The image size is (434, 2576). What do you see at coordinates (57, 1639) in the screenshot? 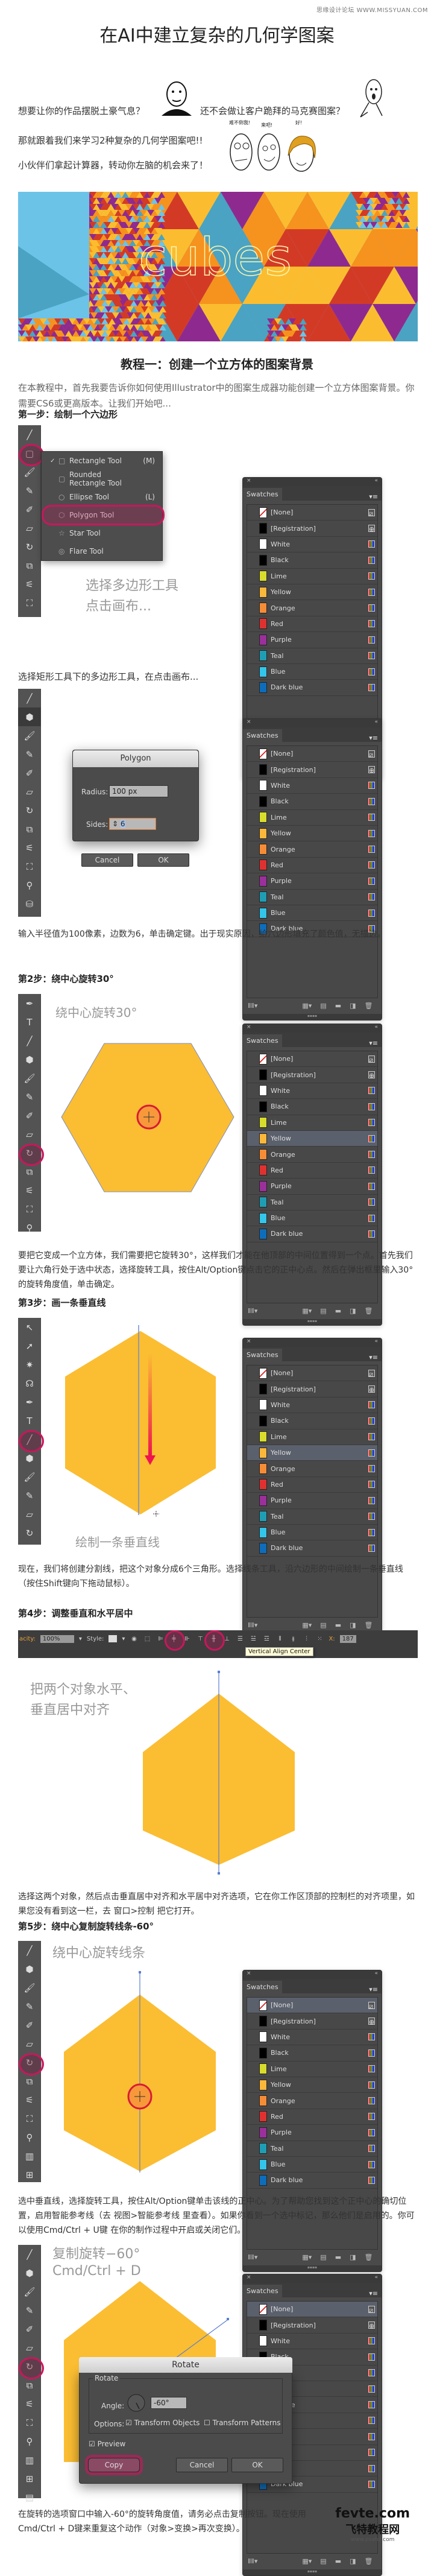
I see `opacity-field: 100%` at bounding box center [57, 1639].